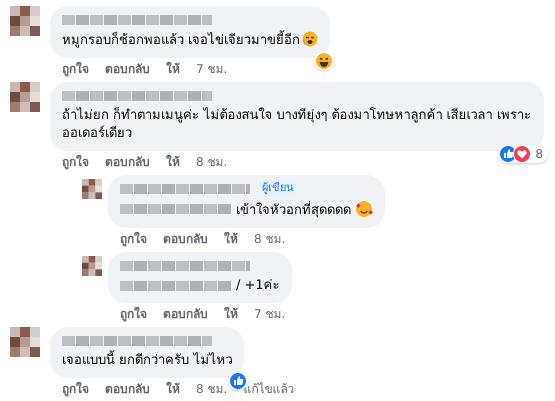 This screenshot has width=555, height=401. What do you see at coordinates (310, 39) in the screenshot?
I see `crying-face-icon` at bounding box center [310, 39].